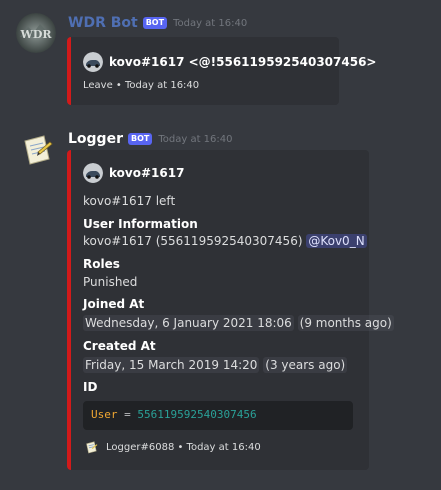  I want to click on wdr-logo-avatar: WDR, so click(36, 33).